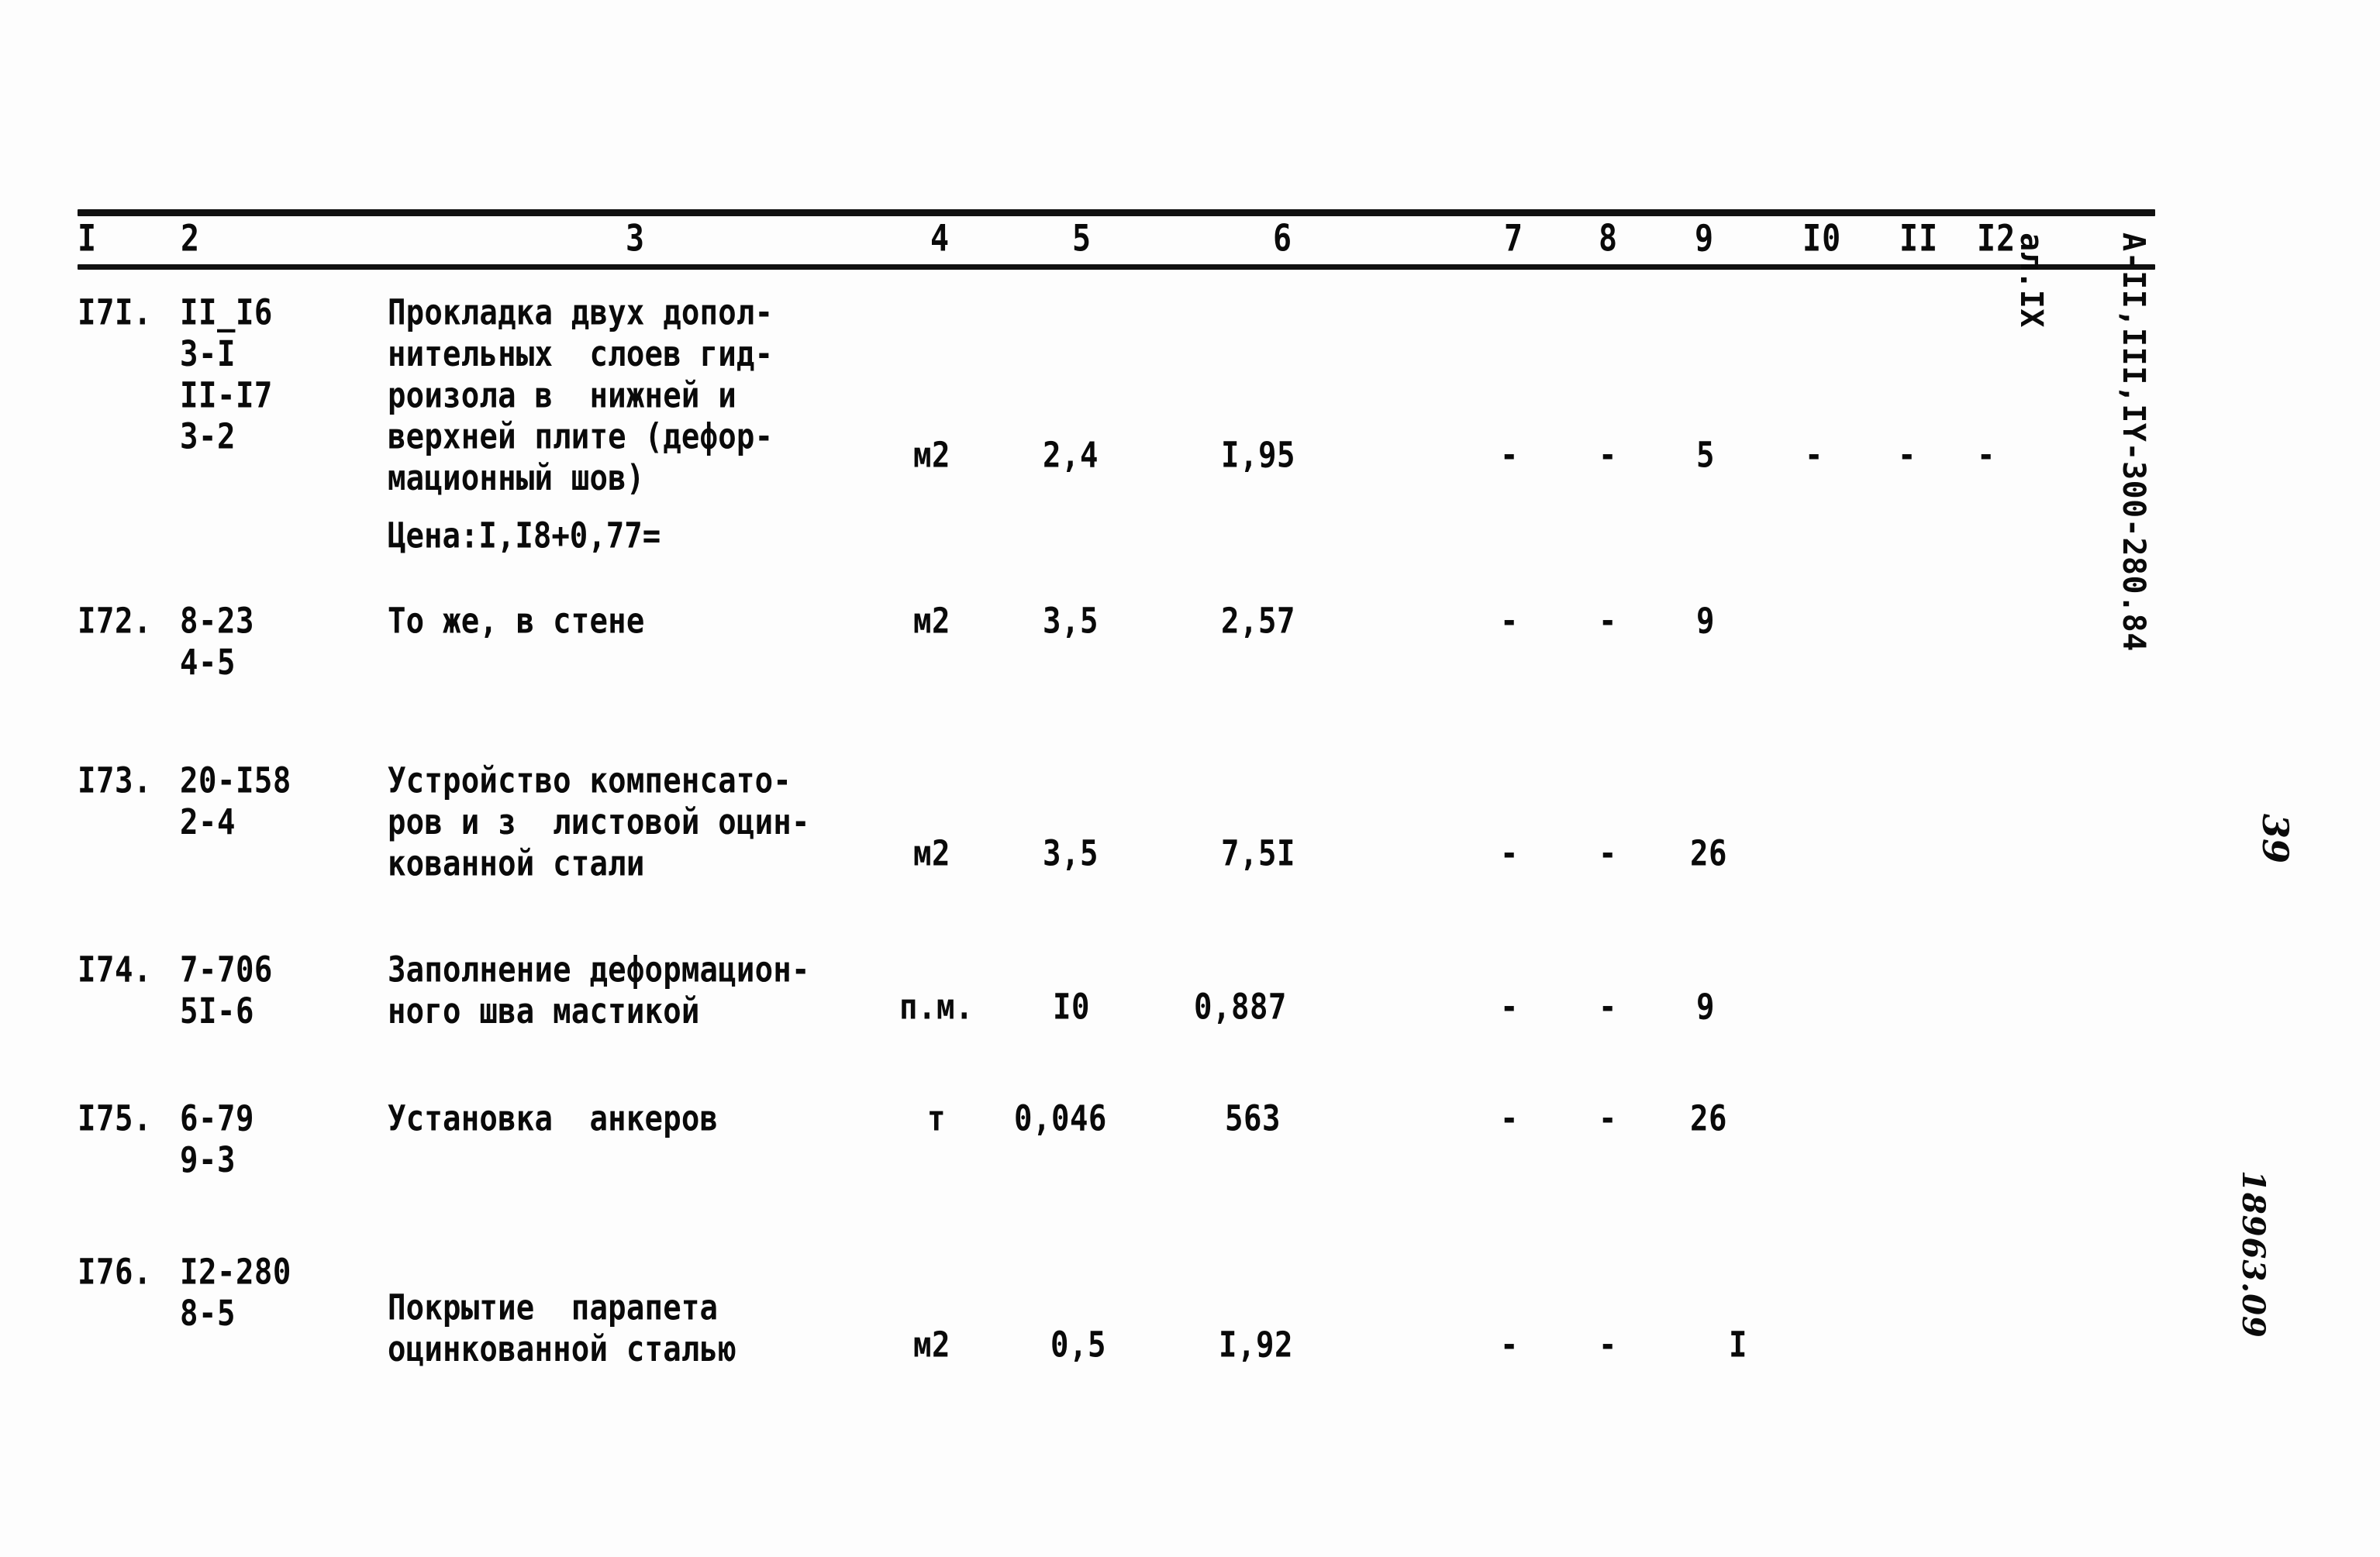 The image size is (2380, 1557). I want to click on row-code: 6-79 9-3, so click(217, 1140).